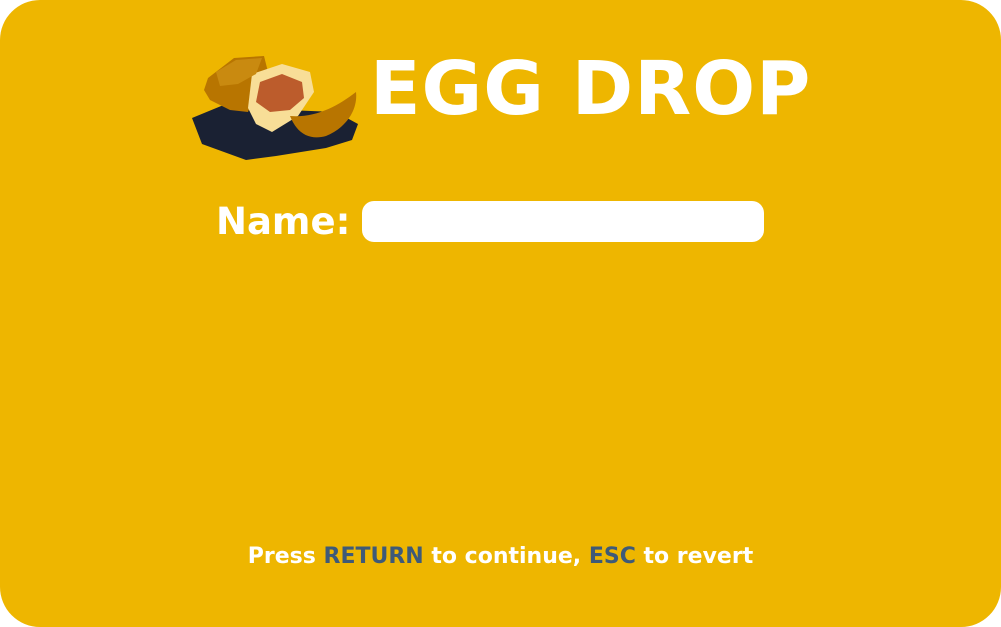 The width and height of the screenshot is (1001, 627). I want to click on footer-press-text: Press, so click(285, 556).